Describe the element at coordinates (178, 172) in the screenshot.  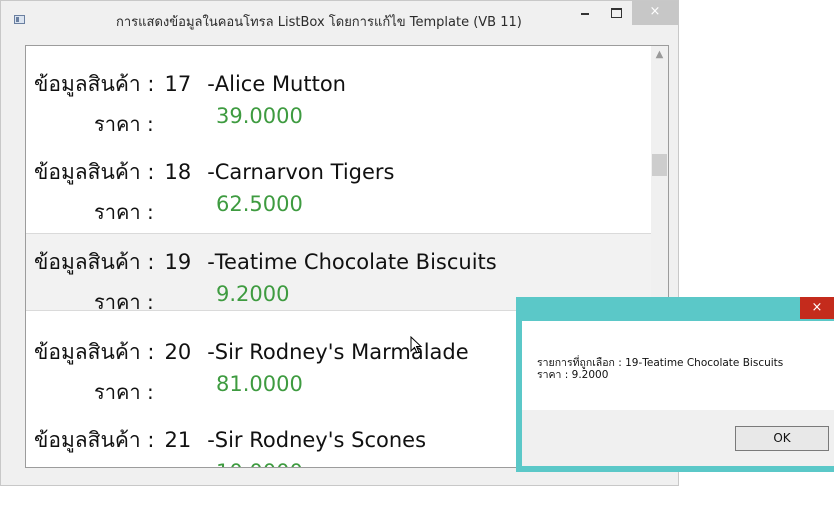
I see `item-id: 18` at that location.